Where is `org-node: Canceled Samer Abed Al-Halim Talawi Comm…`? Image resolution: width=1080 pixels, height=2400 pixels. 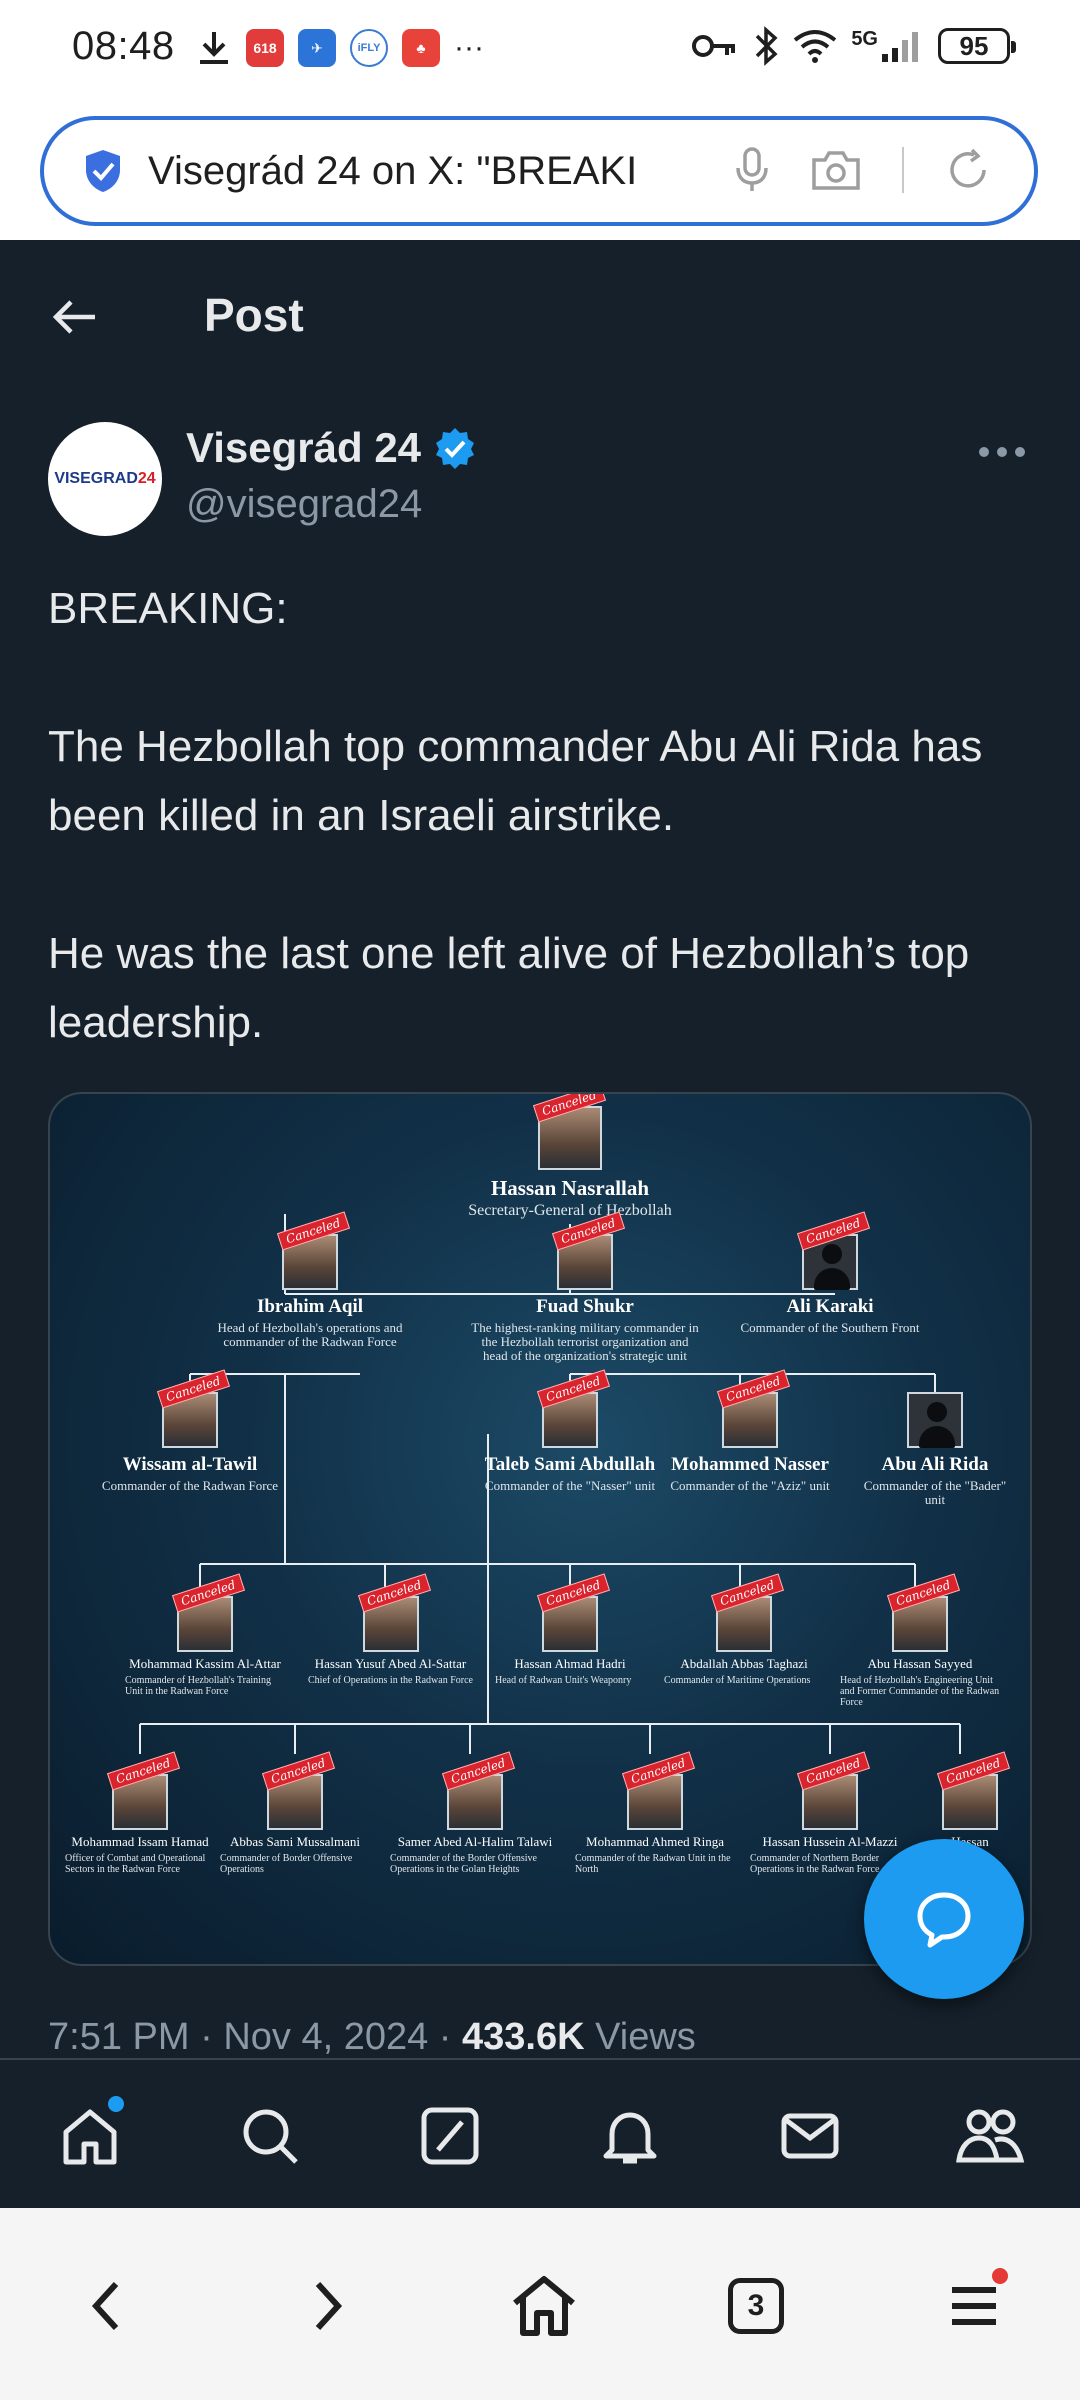
org-node: Canceled Samer Abed Al-Halim Talawi Comm… is located at coordinates (475, 1813).